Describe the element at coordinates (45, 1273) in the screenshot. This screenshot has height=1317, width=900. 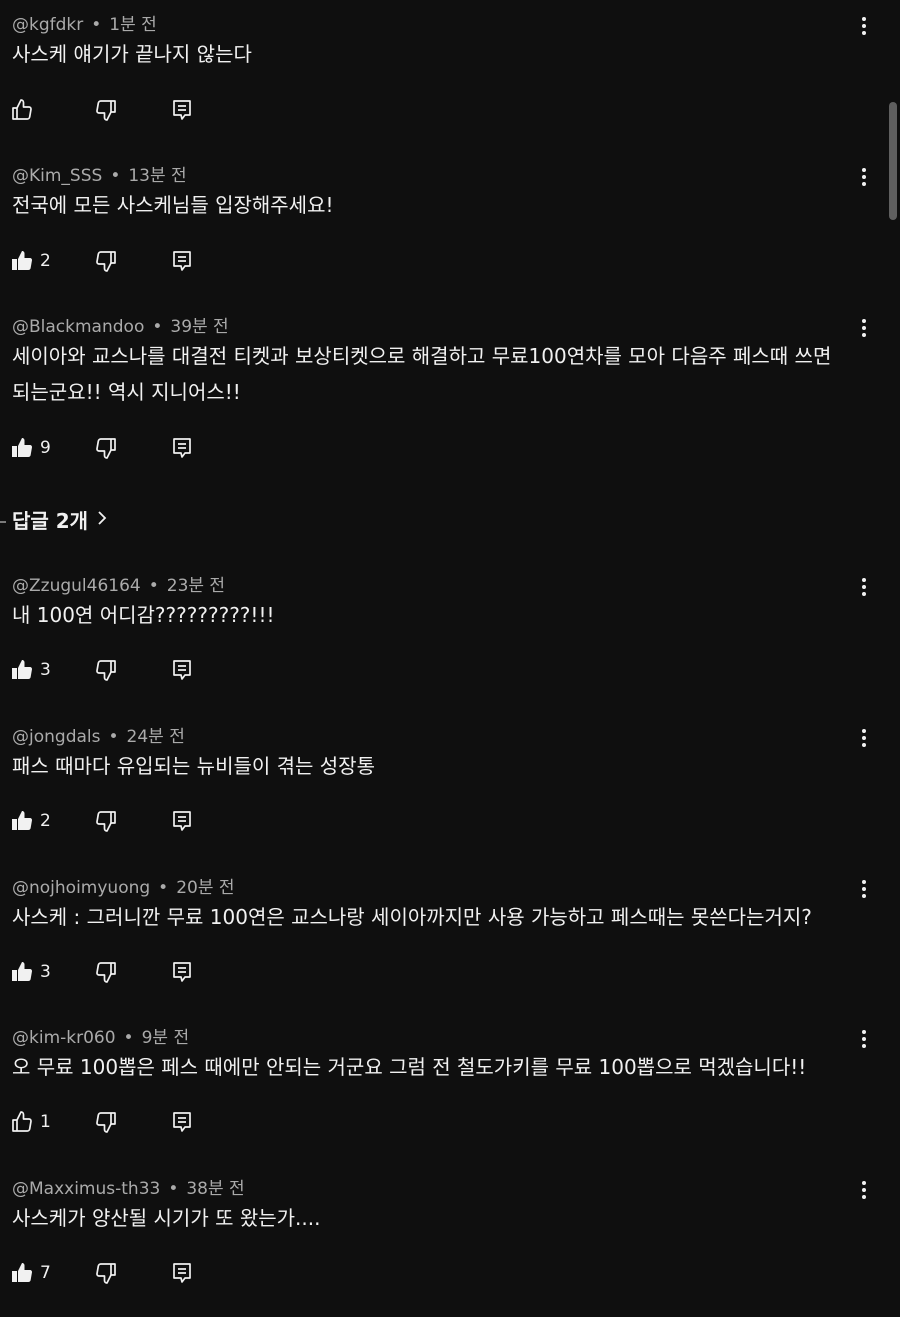
I see `like-count: 7` at that location.